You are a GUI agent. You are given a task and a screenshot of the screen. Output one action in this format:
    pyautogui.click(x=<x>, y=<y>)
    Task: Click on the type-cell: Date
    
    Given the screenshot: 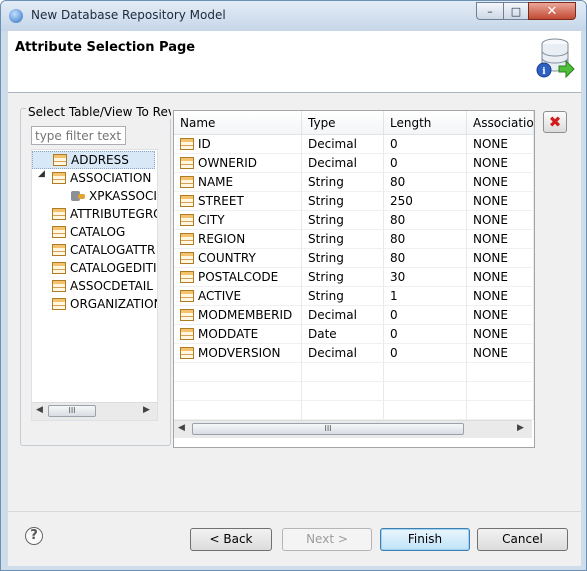 What is the action you would take?
    pyautogui.click(x=343, y=334)
    